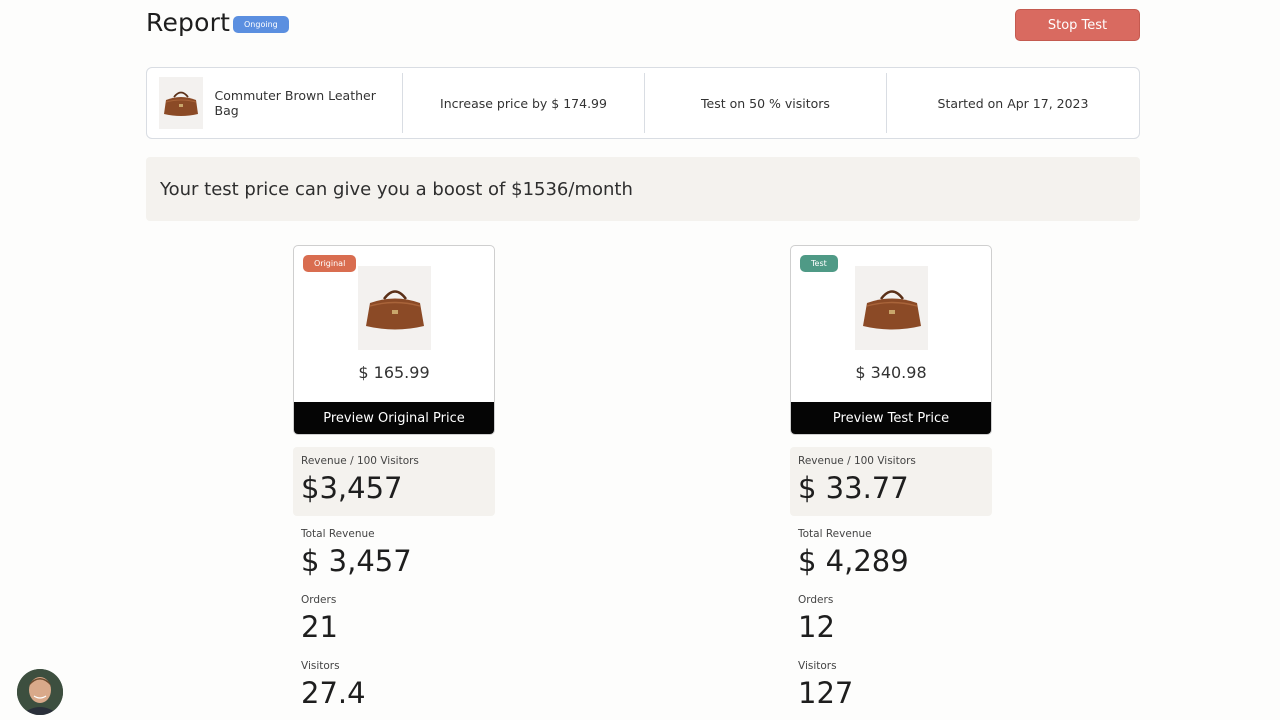 The height and width of the screenshot is (720, 1280). I want to click on metric-value: $3,457, so click(352, 488).